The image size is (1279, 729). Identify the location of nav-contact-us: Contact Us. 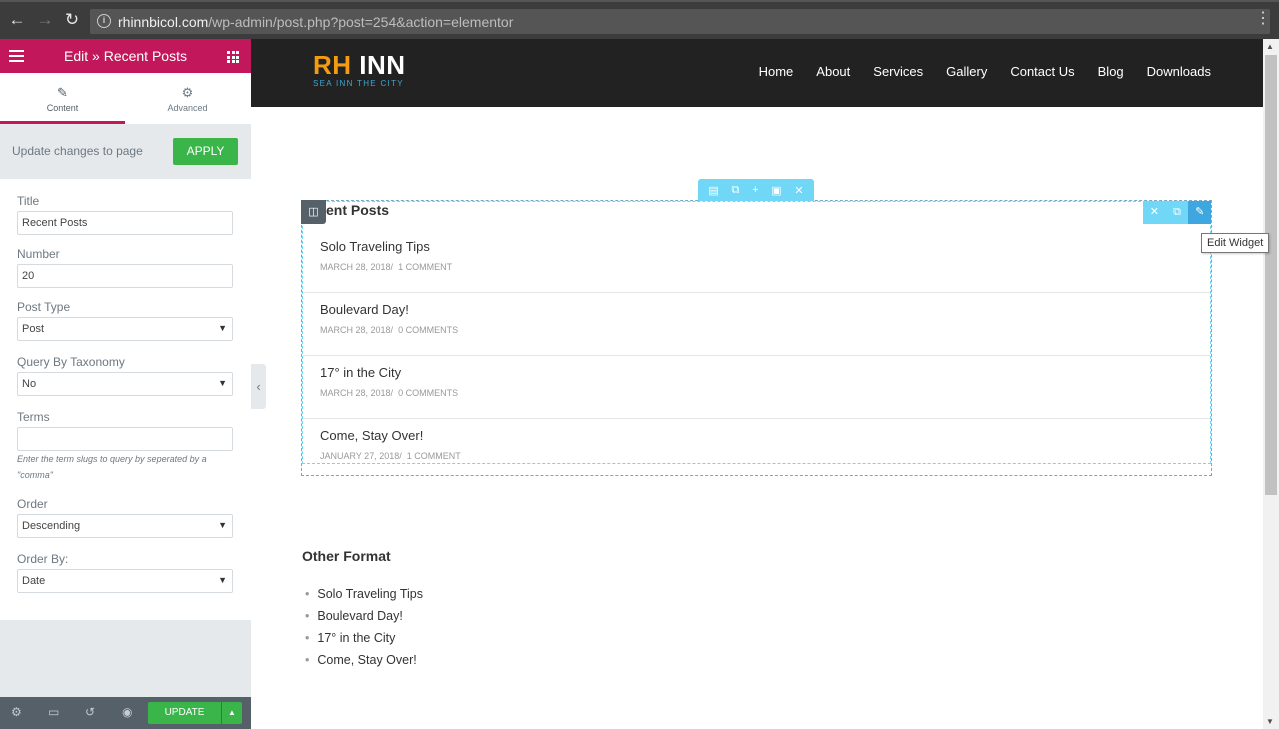
(1042, 71).